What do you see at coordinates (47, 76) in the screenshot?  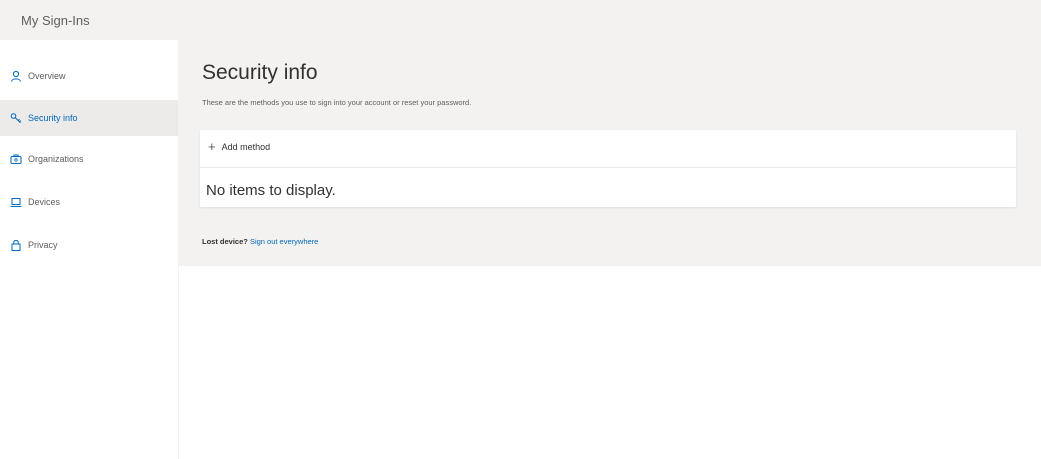 I see `sidebar-item-label: Overview` at bounding box center [47, 76].